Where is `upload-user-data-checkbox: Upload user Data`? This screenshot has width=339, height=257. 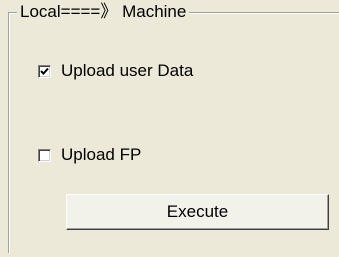
upload-user-data-checkbox: Upload user Data is located at coordinates (115, 71).